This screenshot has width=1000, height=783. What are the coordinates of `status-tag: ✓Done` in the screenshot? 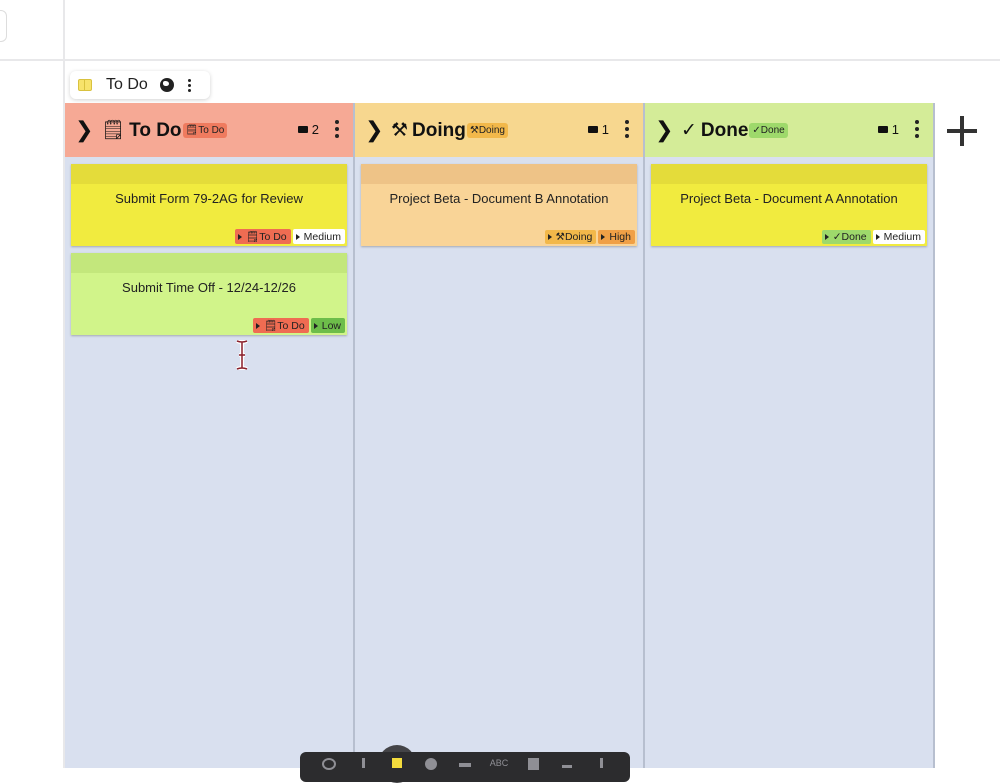 It's located at (846, 237).